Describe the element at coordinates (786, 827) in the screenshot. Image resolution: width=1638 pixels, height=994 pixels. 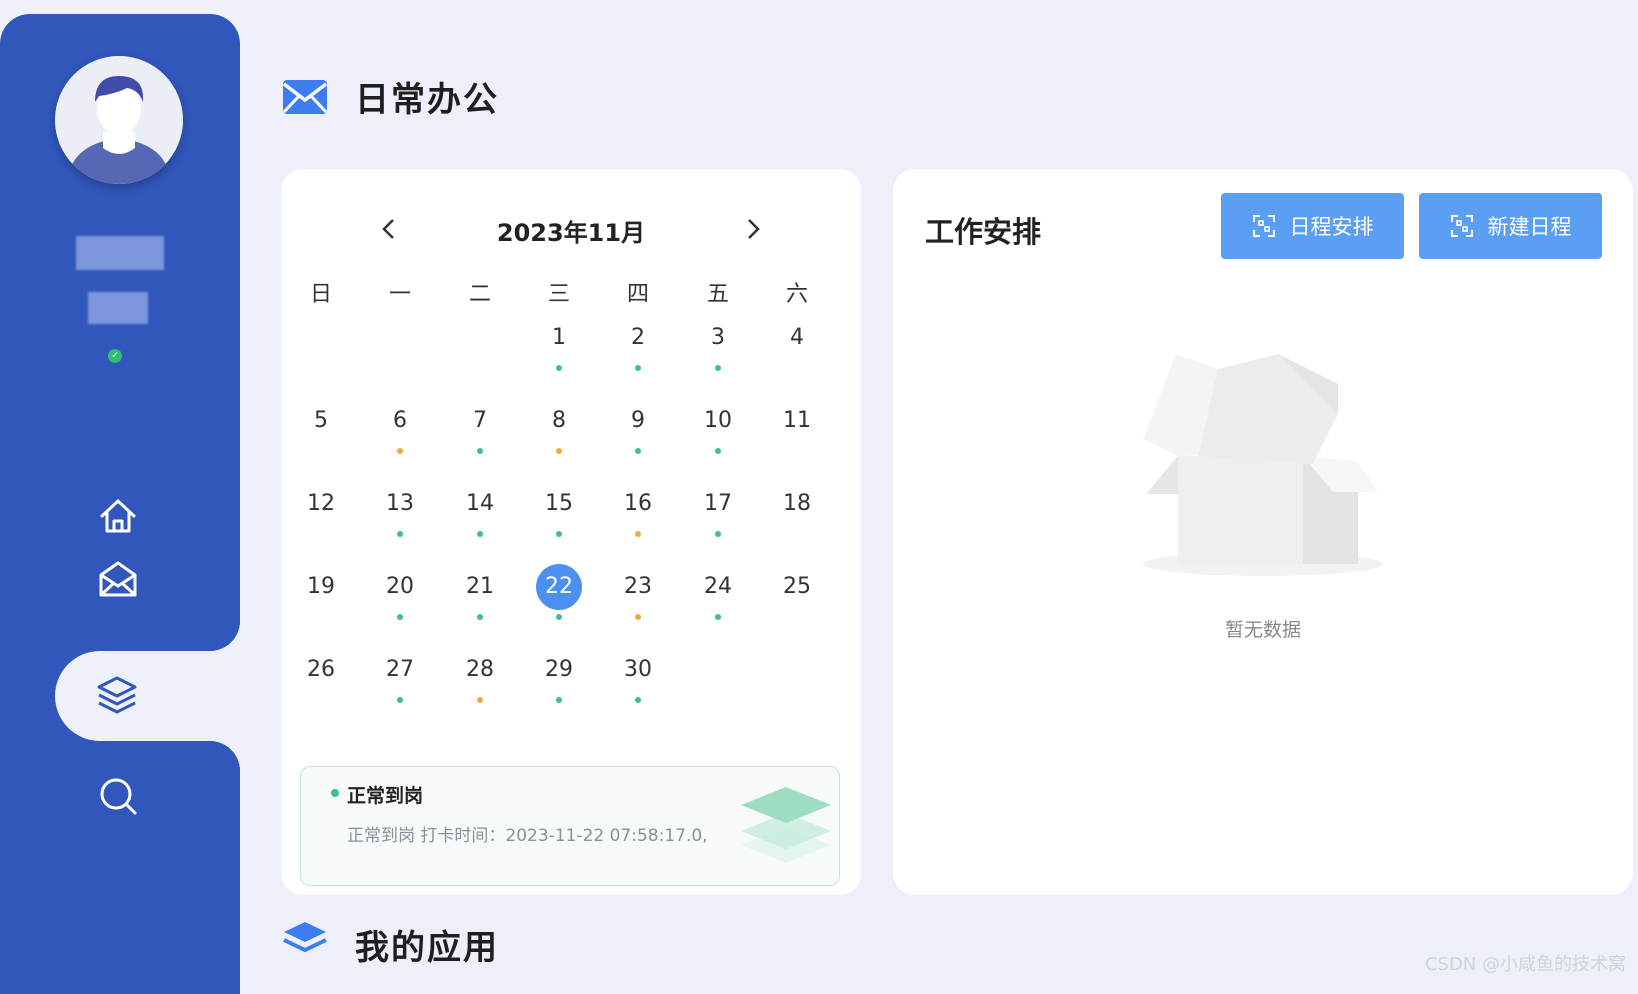
I see `layers-icon` at that location.